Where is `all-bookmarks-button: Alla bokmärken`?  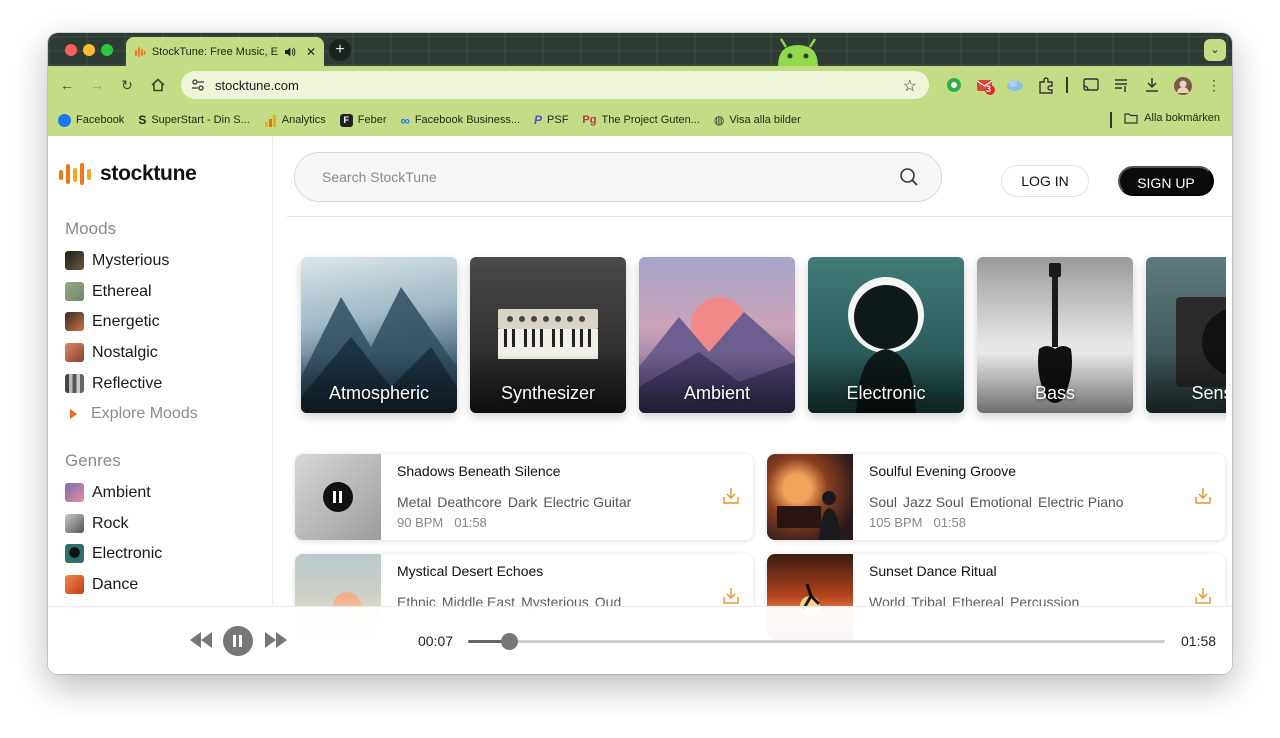
all-bookmarks-button: Alla bokmärken is located at coordinates (1172, 118).